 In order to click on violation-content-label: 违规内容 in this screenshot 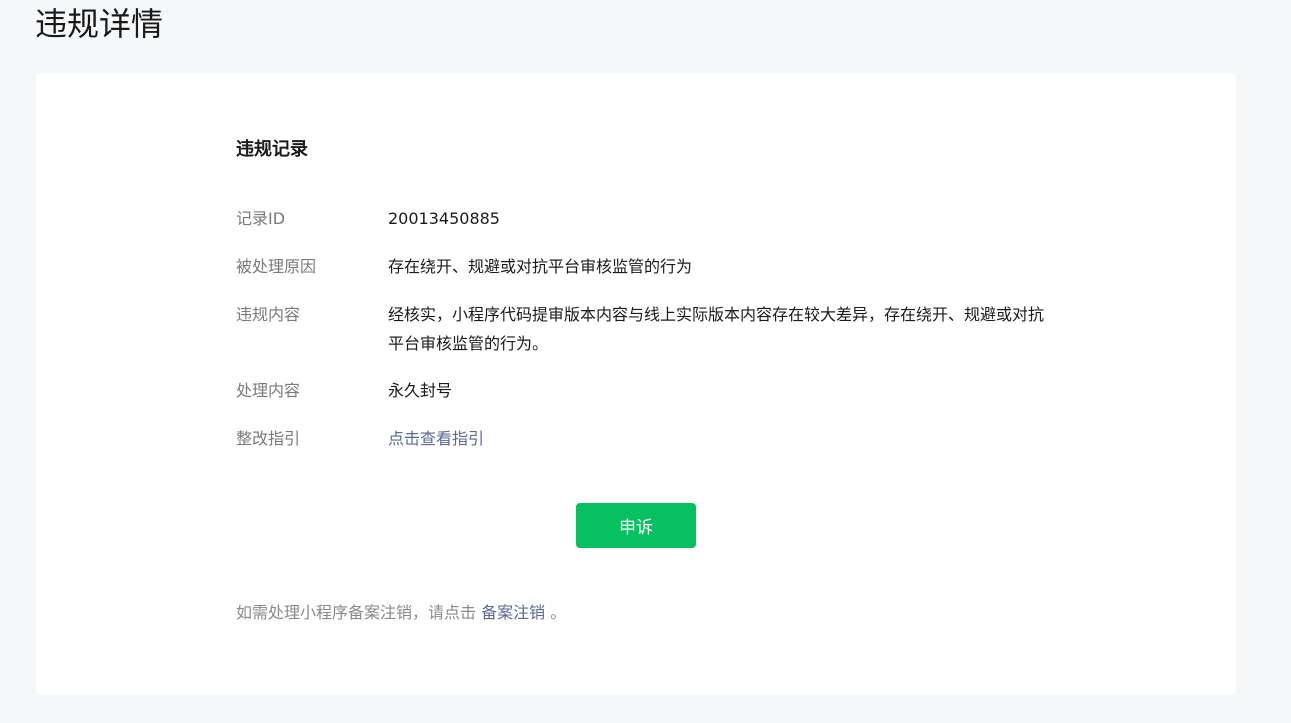, I will do `click(268, 314)`.